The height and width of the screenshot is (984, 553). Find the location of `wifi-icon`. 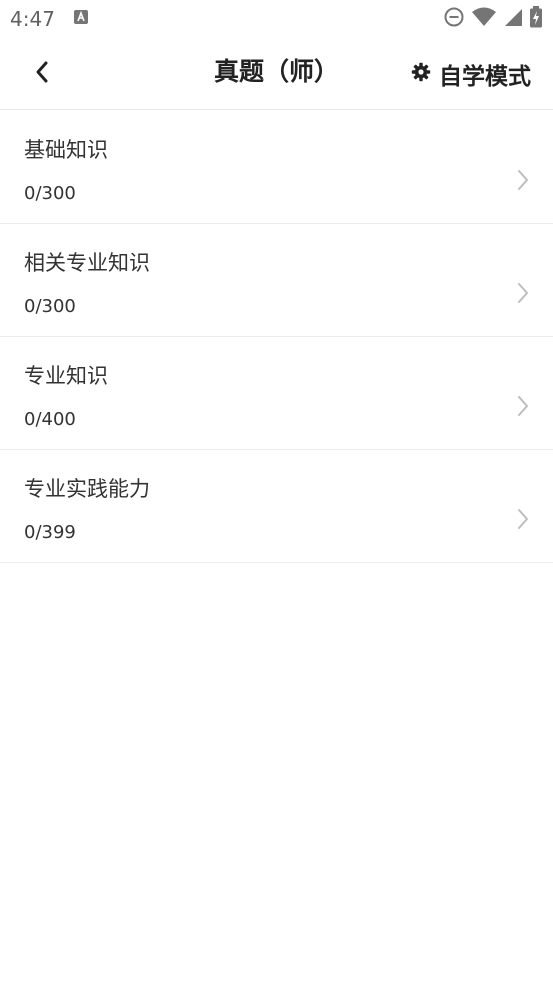

wifi-icon is located at coordinates (484, 19).